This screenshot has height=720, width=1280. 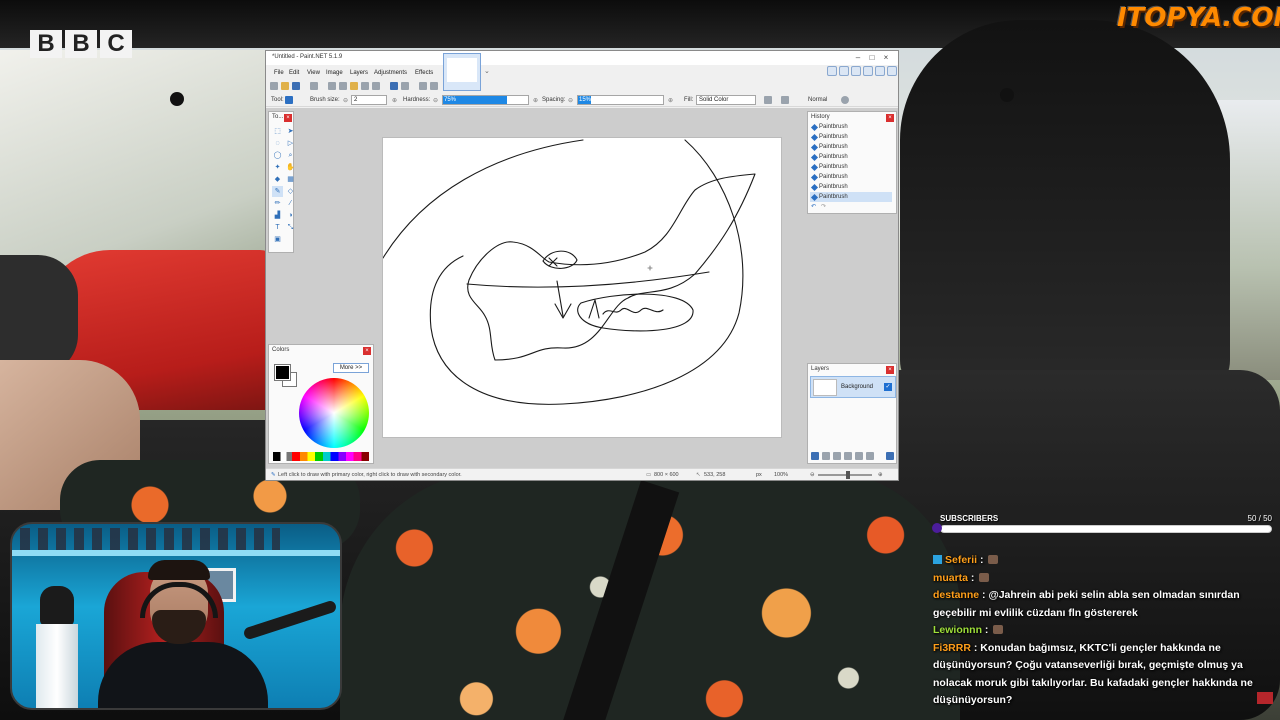 What do you see at coordinates (892, 71) in the screenshot?
I see `help-icon` at bounding box center [892, 71].